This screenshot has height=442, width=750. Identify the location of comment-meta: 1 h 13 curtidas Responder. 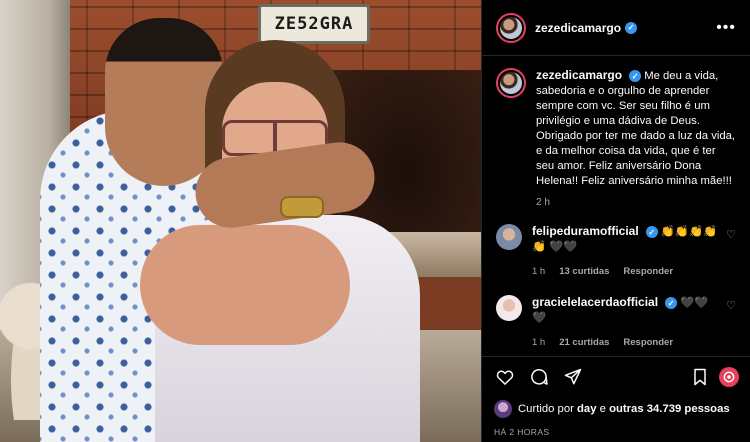
(625, 271).